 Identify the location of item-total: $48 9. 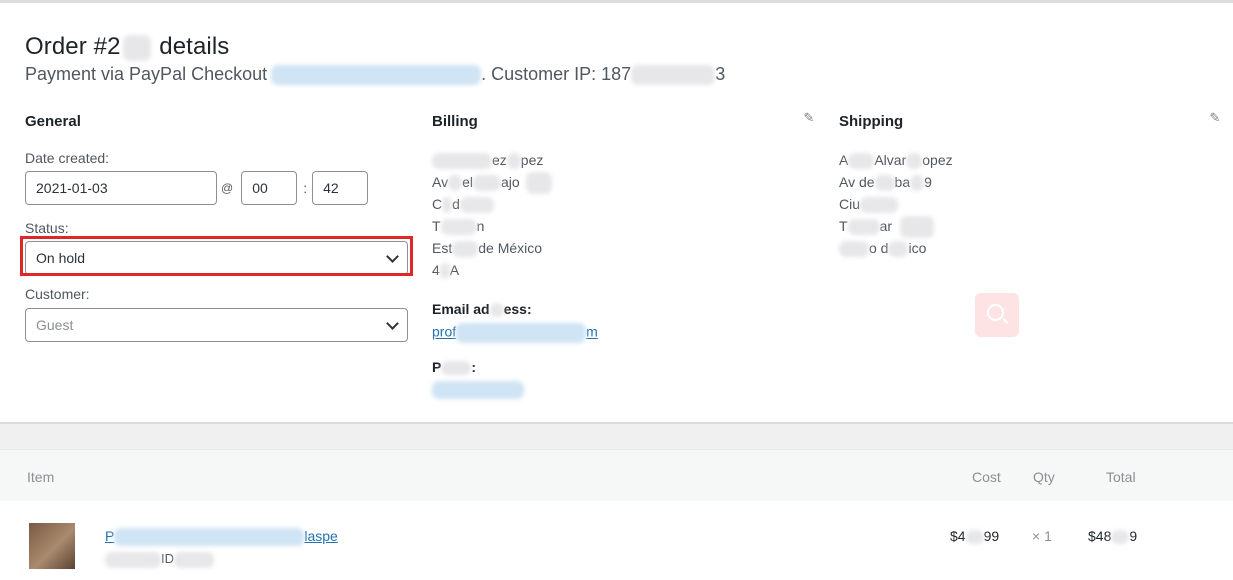
(1113, 536).